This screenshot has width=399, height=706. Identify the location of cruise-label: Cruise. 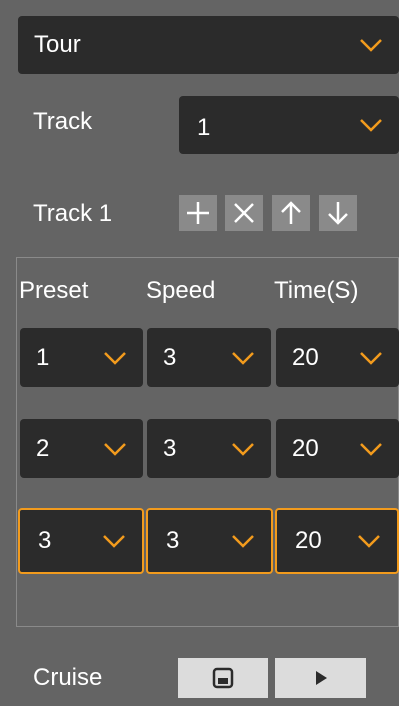
(68, 677).